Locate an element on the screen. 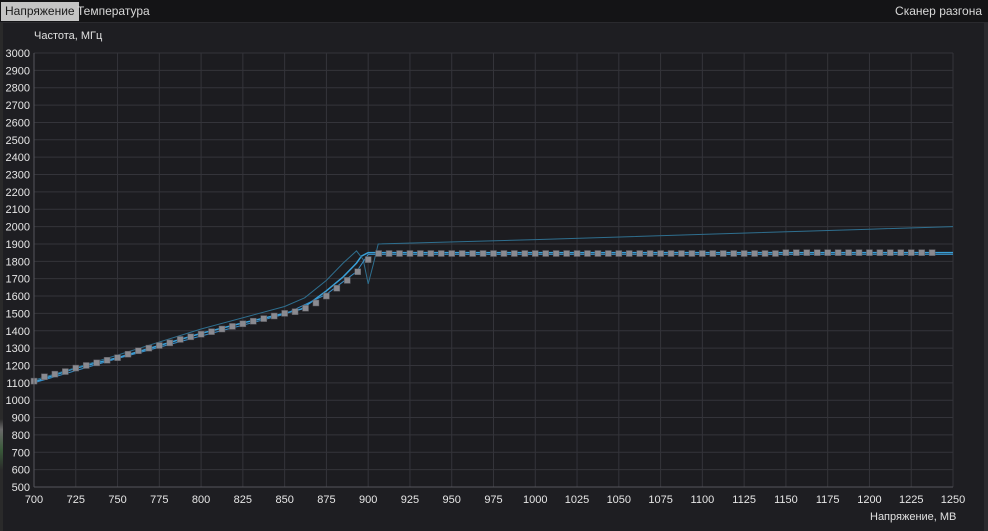 This screenshot has height=531, width=988. x-tick-label: 750 is located at coordinates (117, 500).